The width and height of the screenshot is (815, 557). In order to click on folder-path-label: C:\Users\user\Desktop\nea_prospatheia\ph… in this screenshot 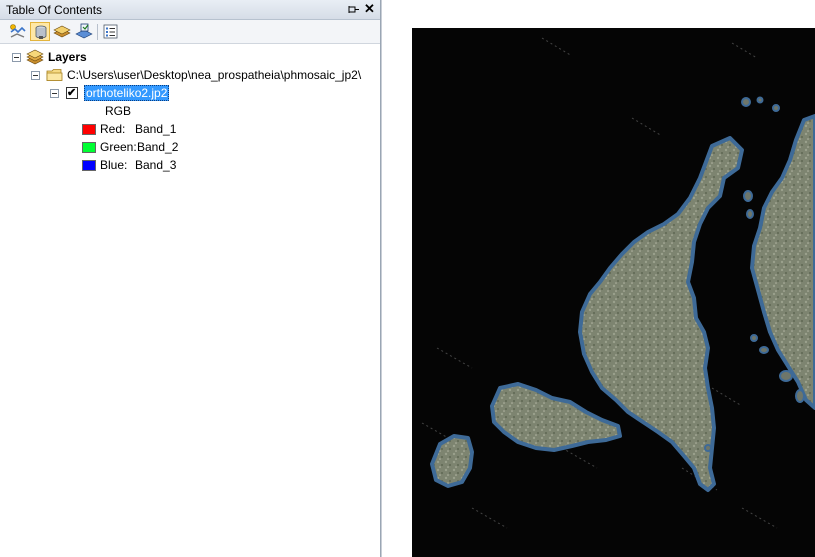, I will do `click(214, 75)`.